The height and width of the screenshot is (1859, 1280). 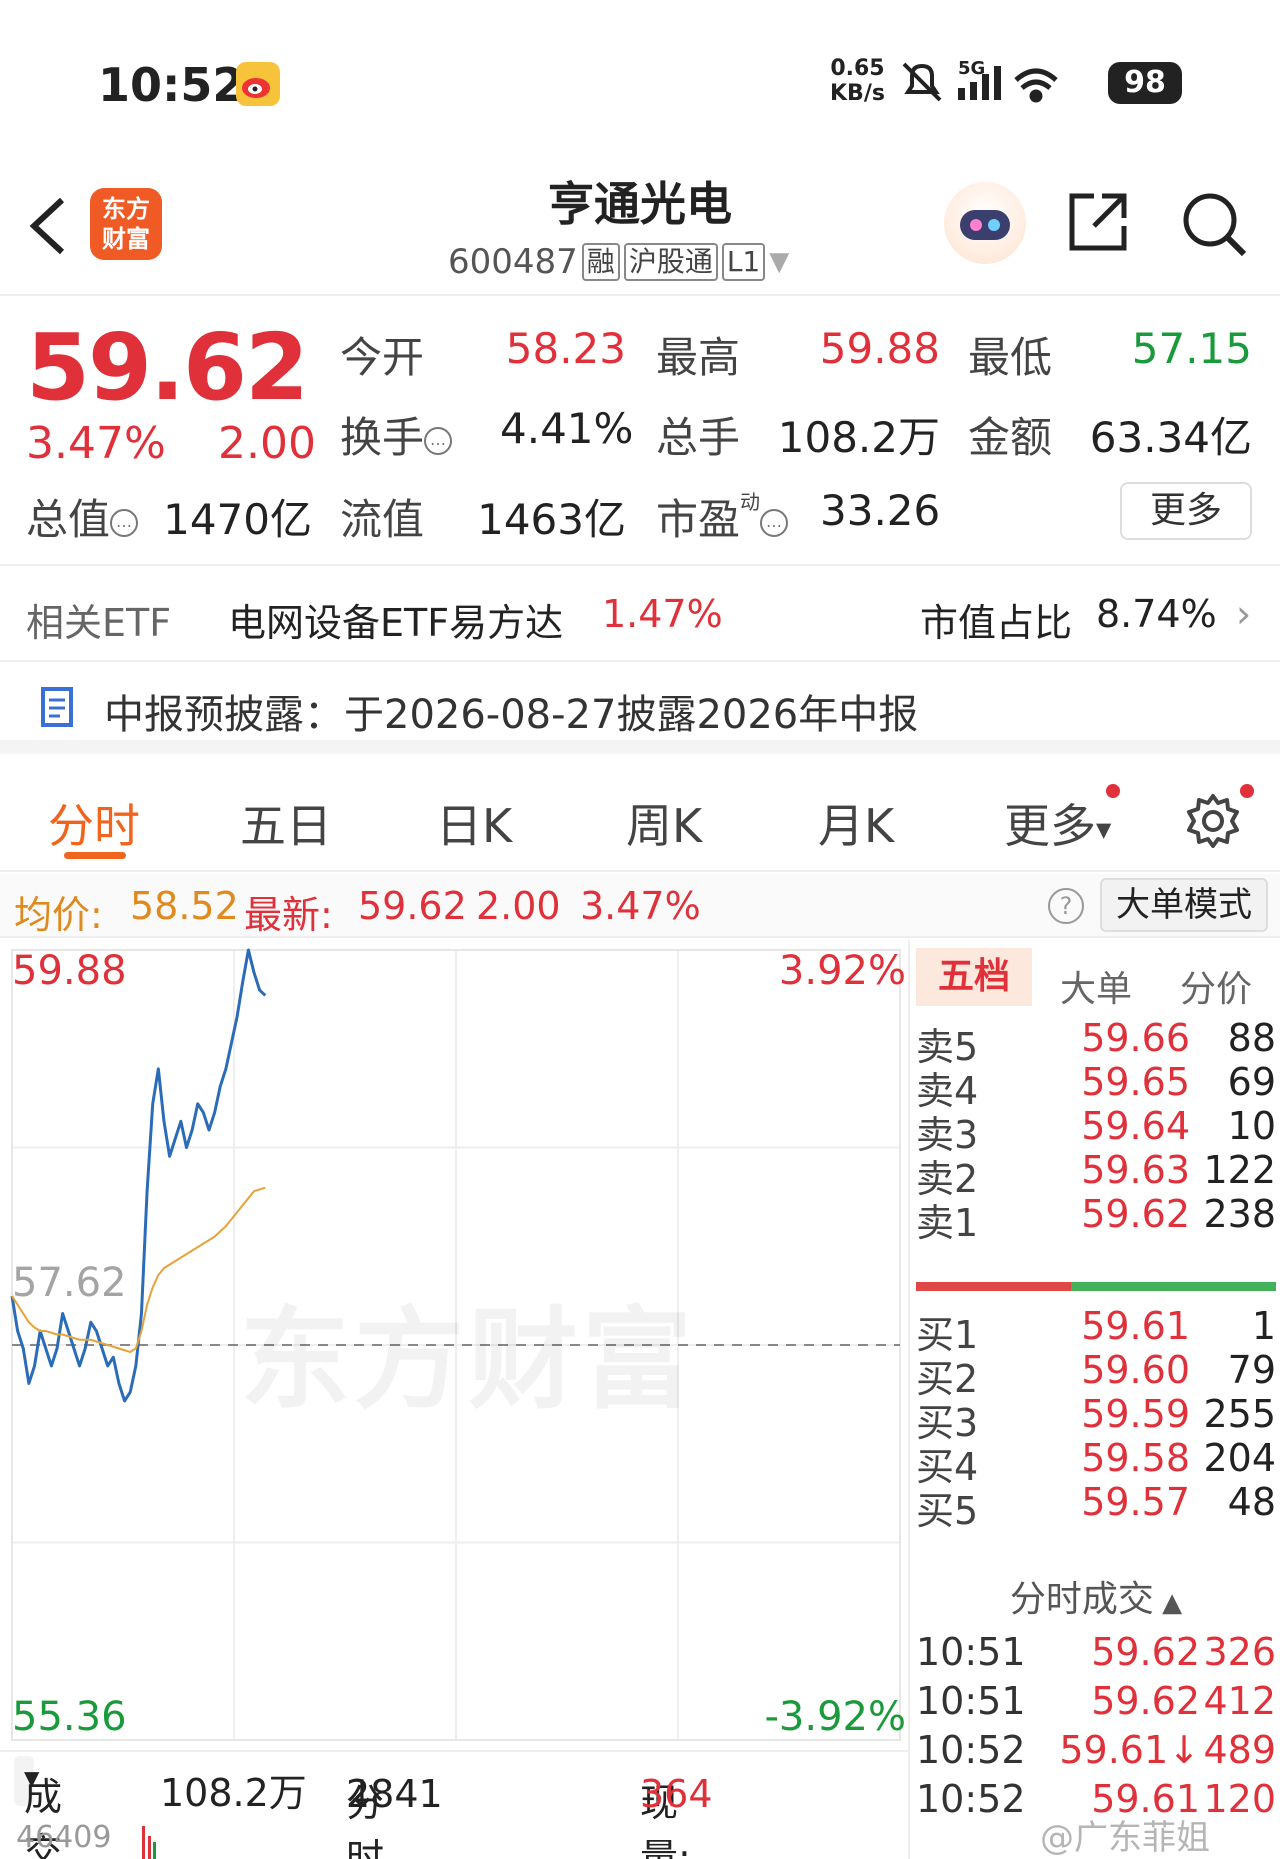 I want to click on open-label: 今开, so click(x=382, y=357).